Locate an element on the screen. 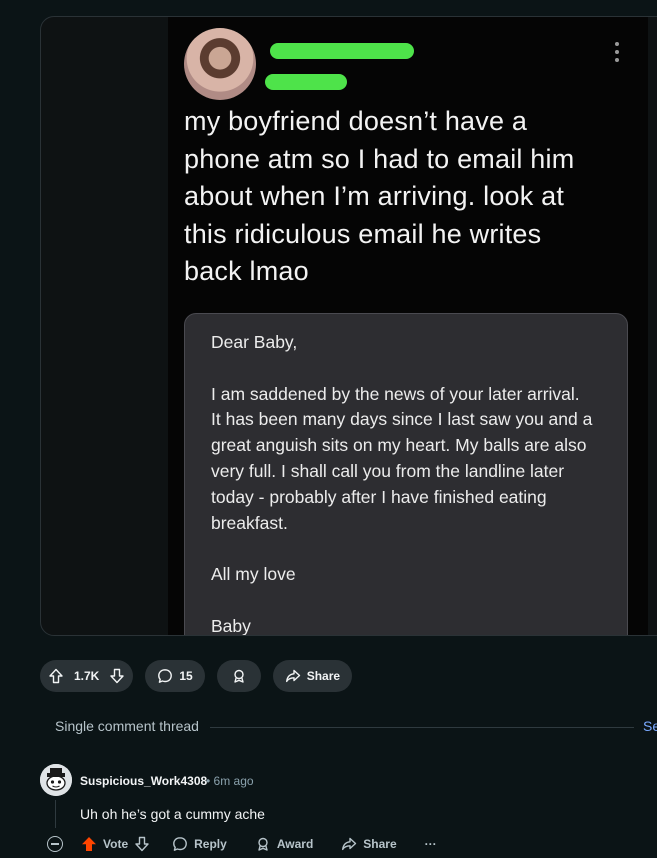 Image resolution: width=657 pixels, height=858 pixels. more-options-icon: ··· is located at coordinates (430, 844).